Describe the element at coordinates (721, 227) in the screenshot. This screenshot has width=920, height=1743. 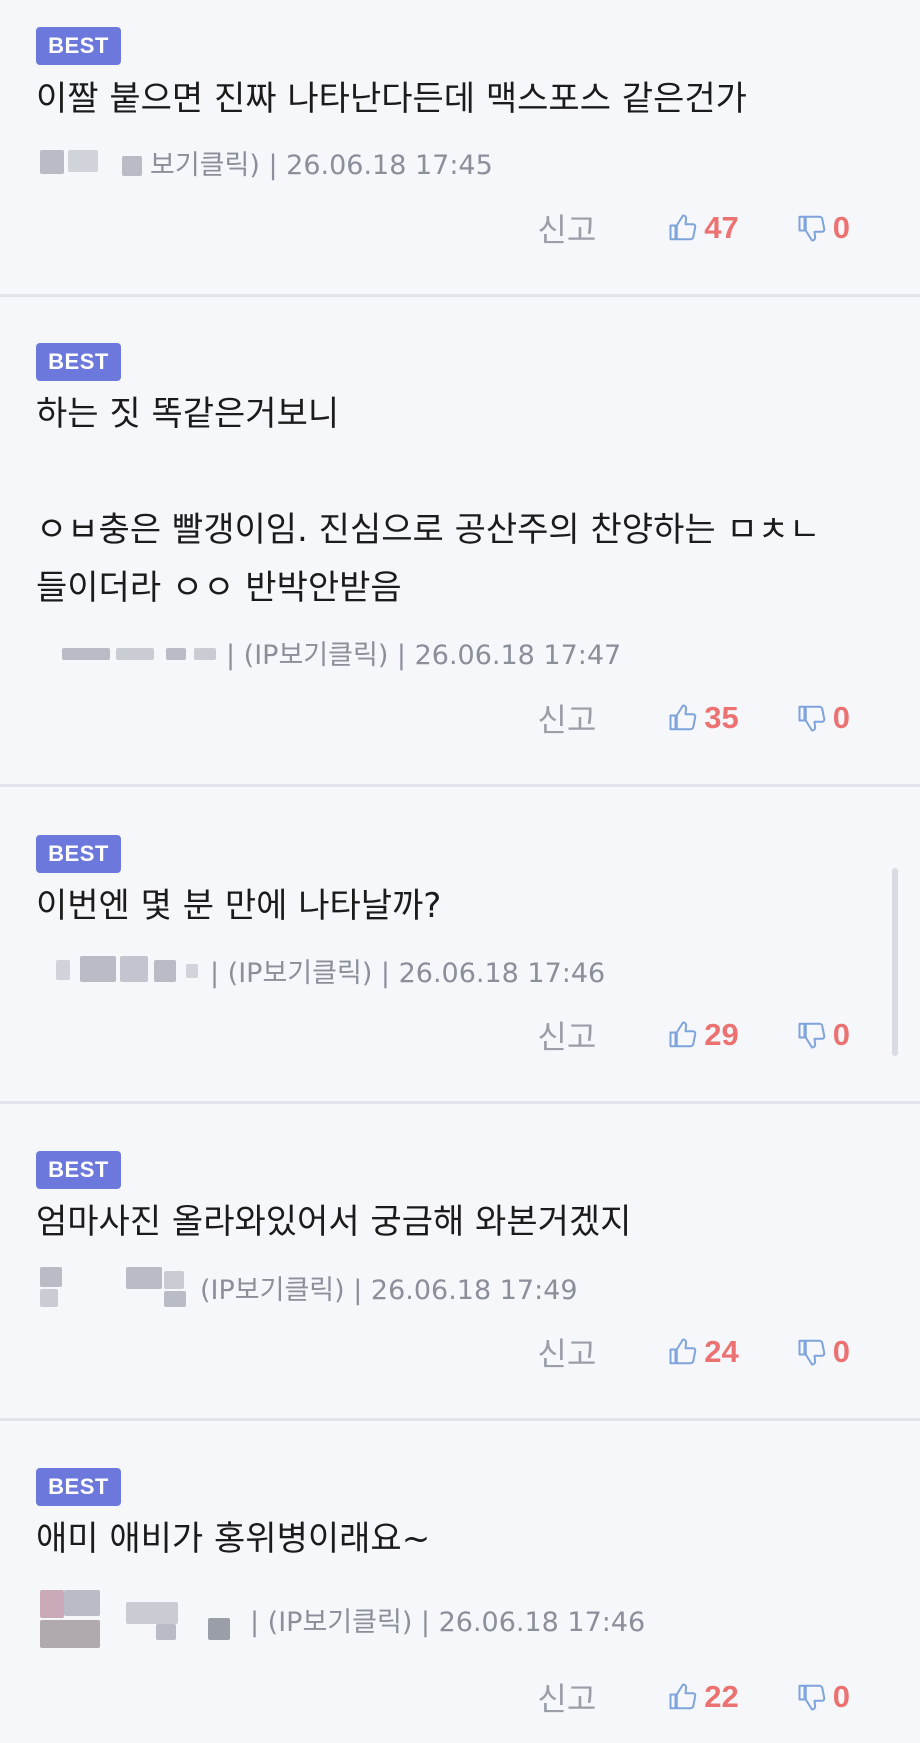
I see `like-count: 47` at that location.